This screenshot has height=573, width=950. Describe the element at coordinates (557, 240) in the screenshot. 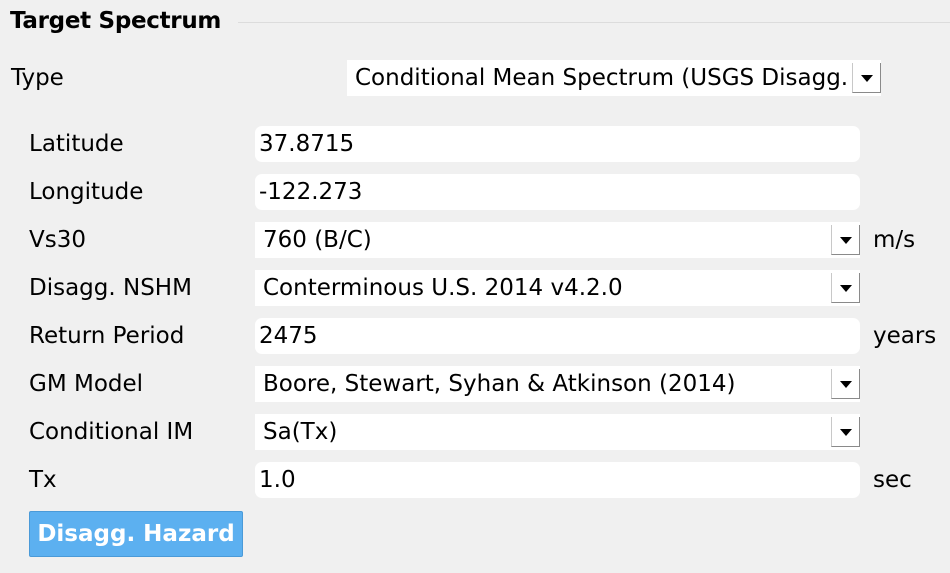

I see `vs30-select: 760 (B/C)` at that location.